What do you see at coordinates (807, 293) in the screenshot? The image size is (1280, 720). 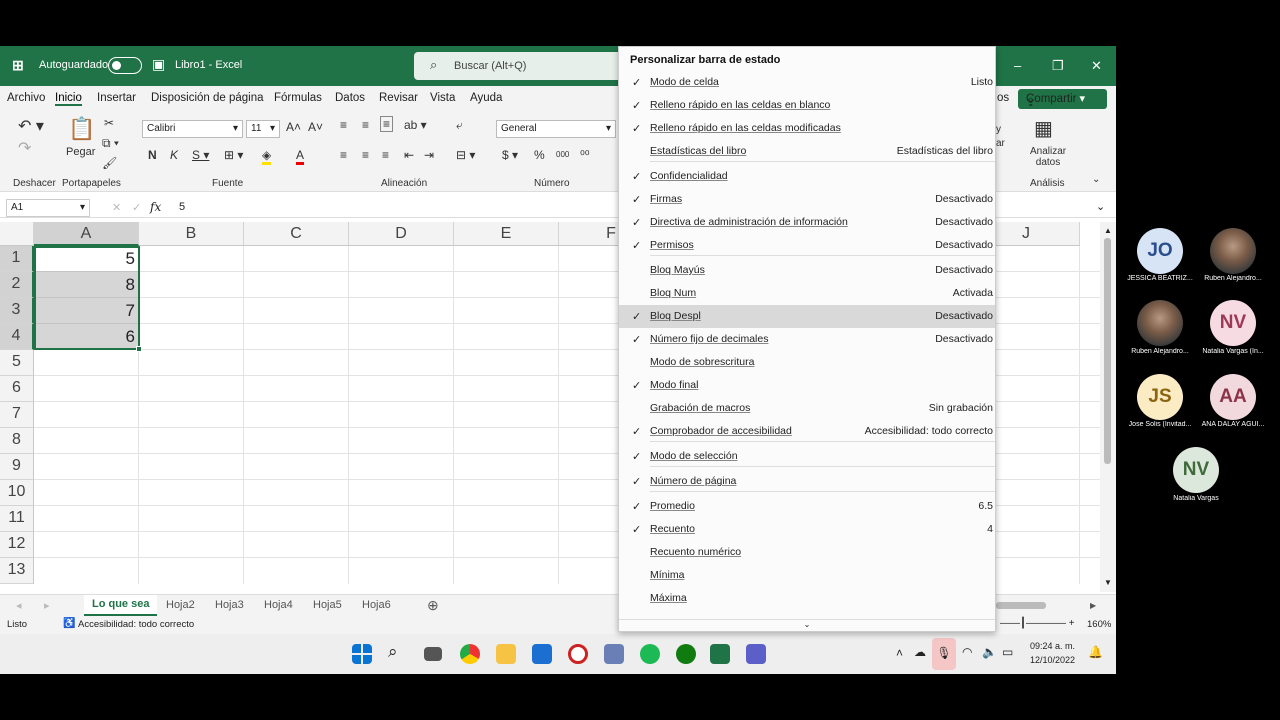 I see `menu-item: Bloq Num Activada` at bounding box center [807, 293].